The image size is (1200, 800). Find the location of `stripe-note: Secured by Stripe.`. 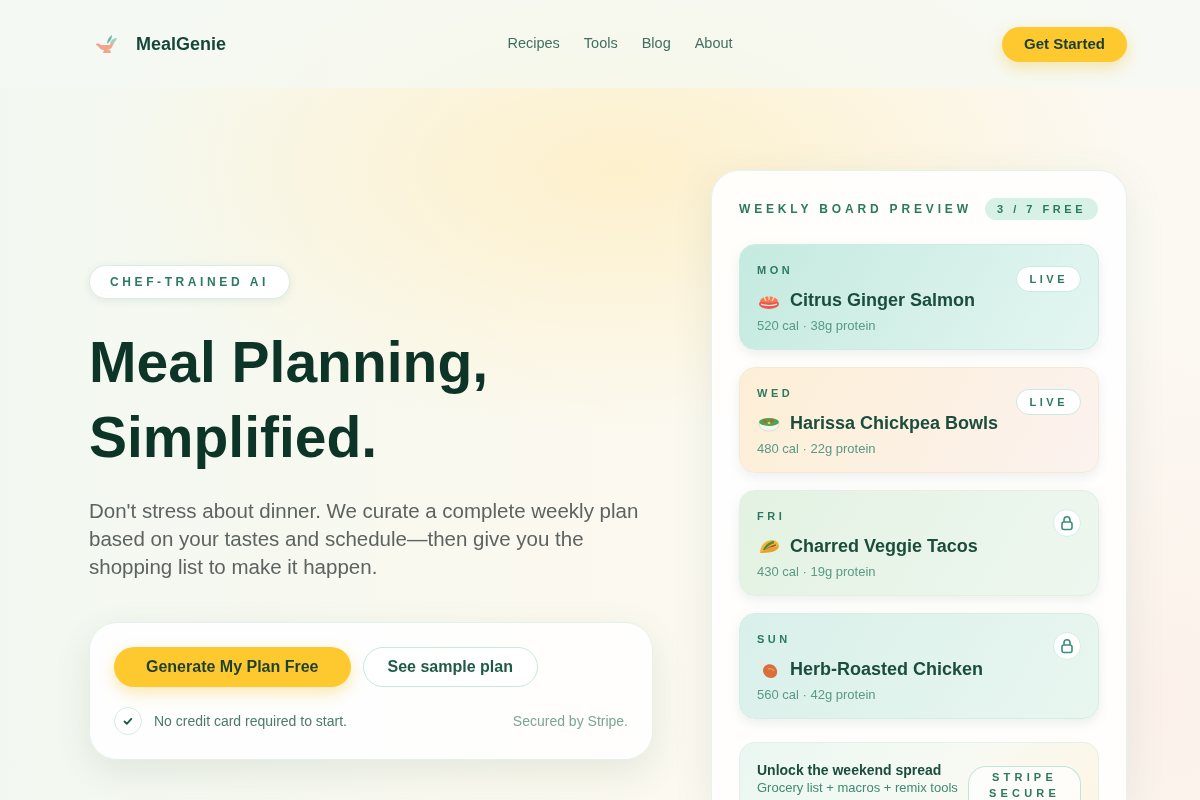

stripe-note: Secured by Stripe. is located at coordinates (570, 721).